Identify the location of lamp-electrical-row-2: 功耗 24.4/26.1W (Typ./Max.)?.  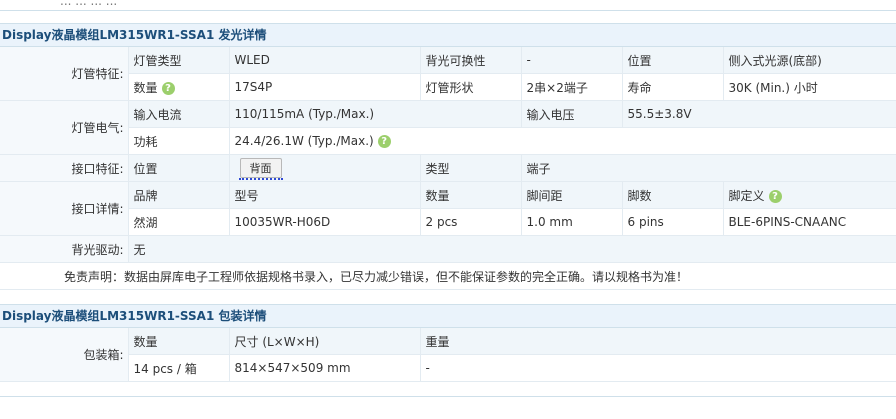
(448, 141).